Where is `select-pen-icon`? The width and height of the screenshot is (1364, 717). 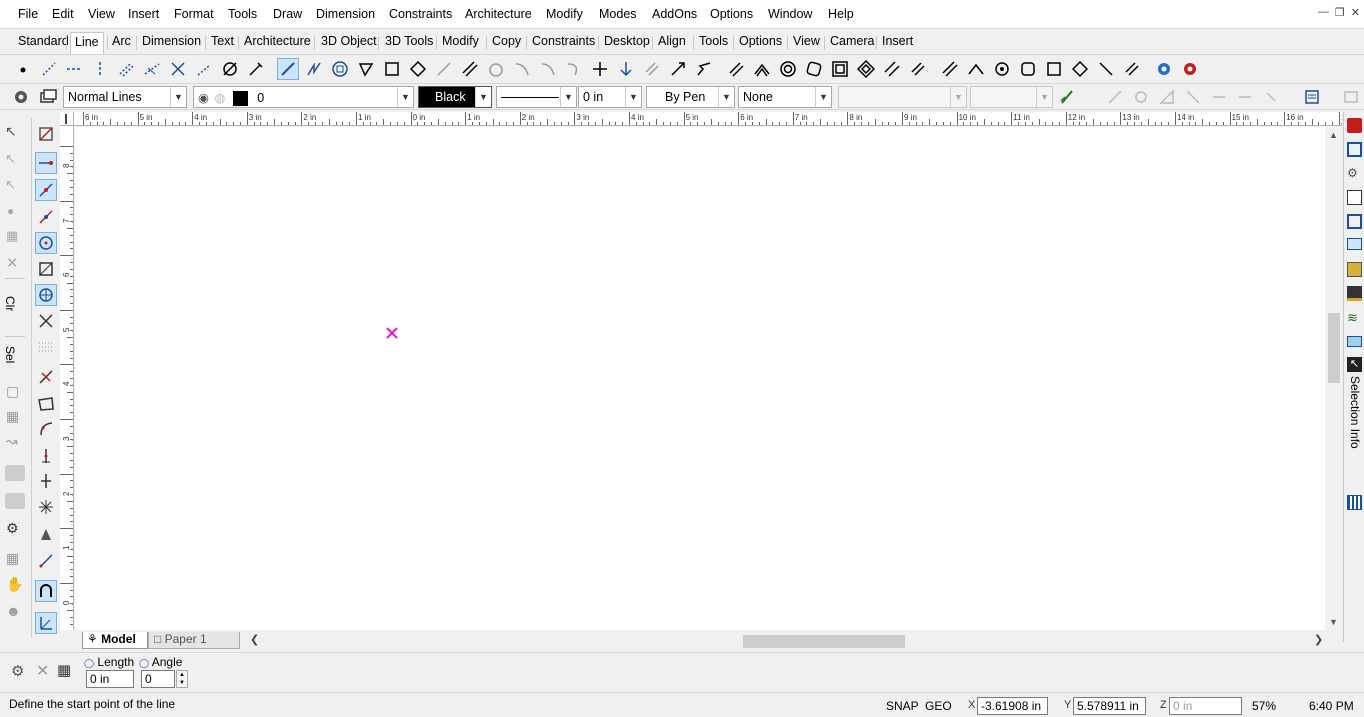
select-pen-icon is located at coordinates (15, 501).